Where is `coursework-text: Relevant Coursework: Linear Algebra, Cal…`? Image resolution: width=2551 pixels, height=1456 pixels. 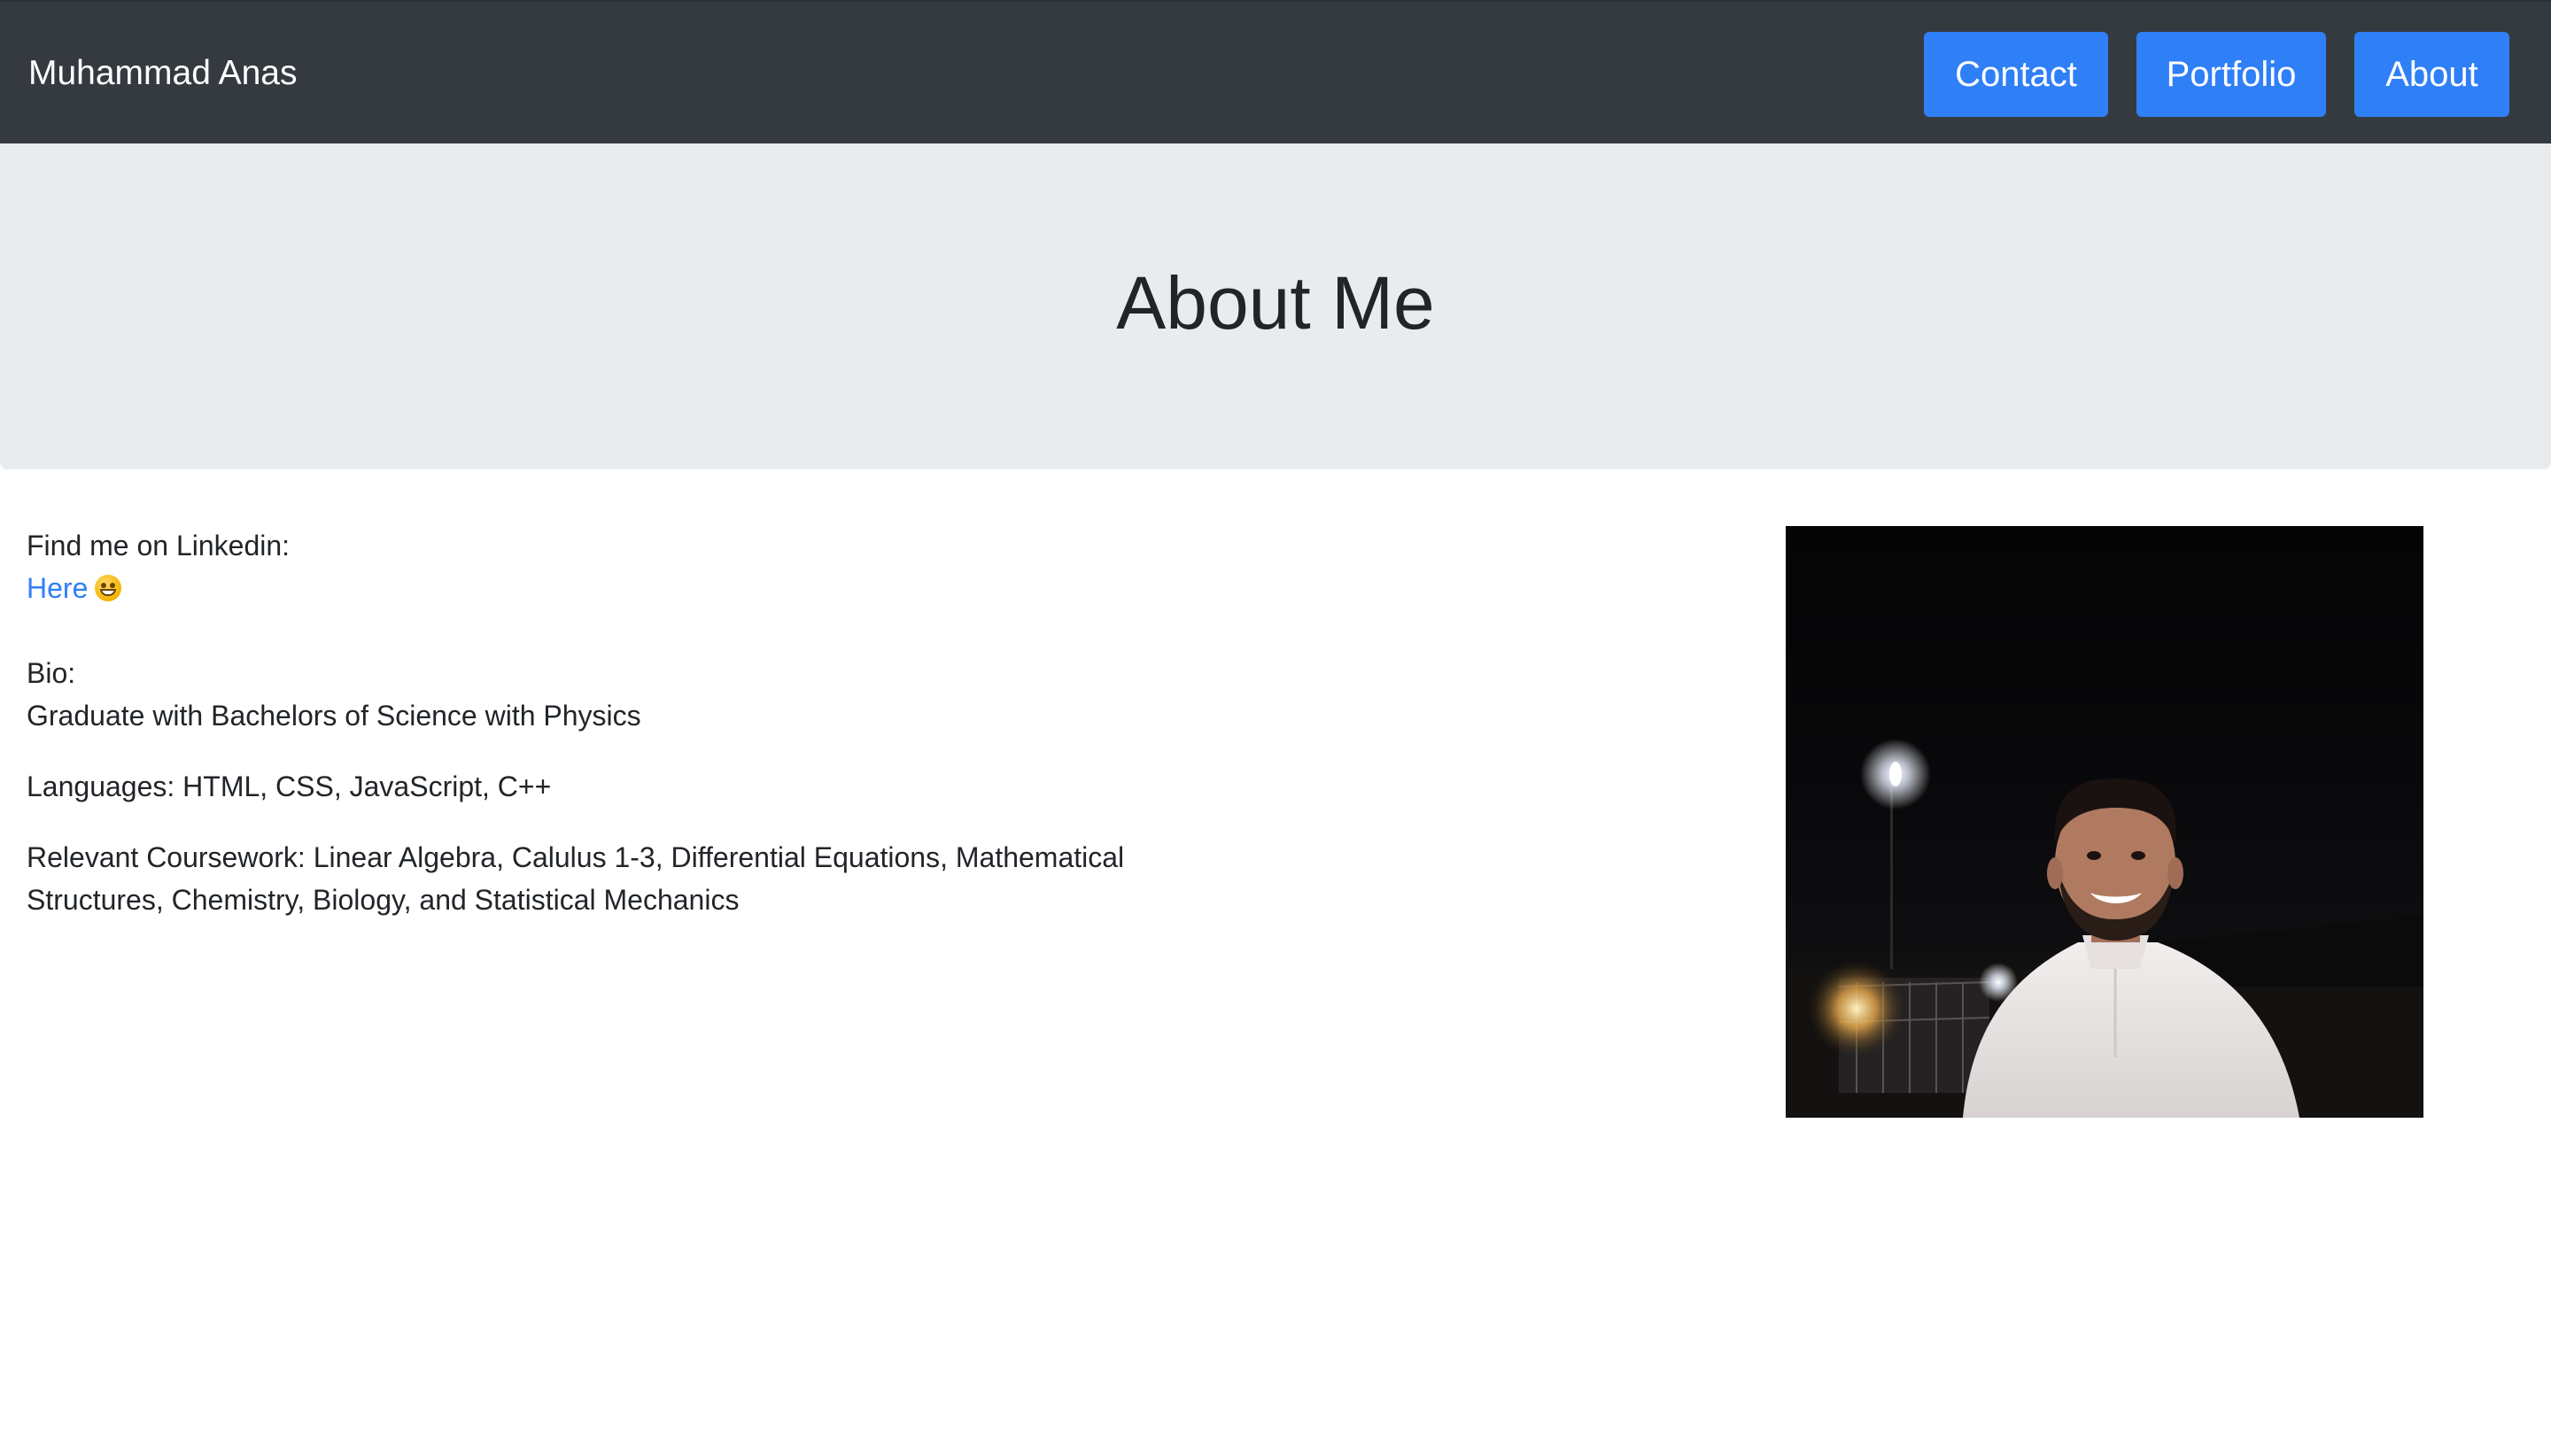 coursework-text: Relevant Coursework: Linear Algebra, Cal… is located at coordinates (576, 878).